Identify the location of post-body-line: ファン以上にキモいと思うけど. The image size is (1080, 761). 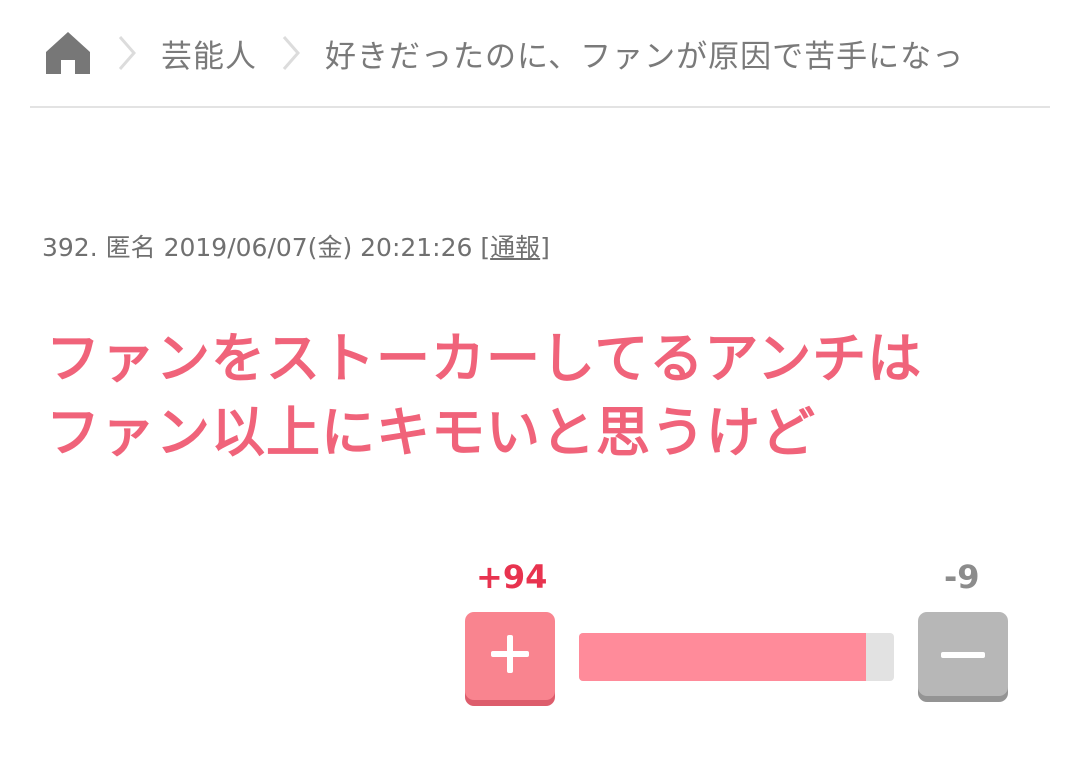
(431, 432).